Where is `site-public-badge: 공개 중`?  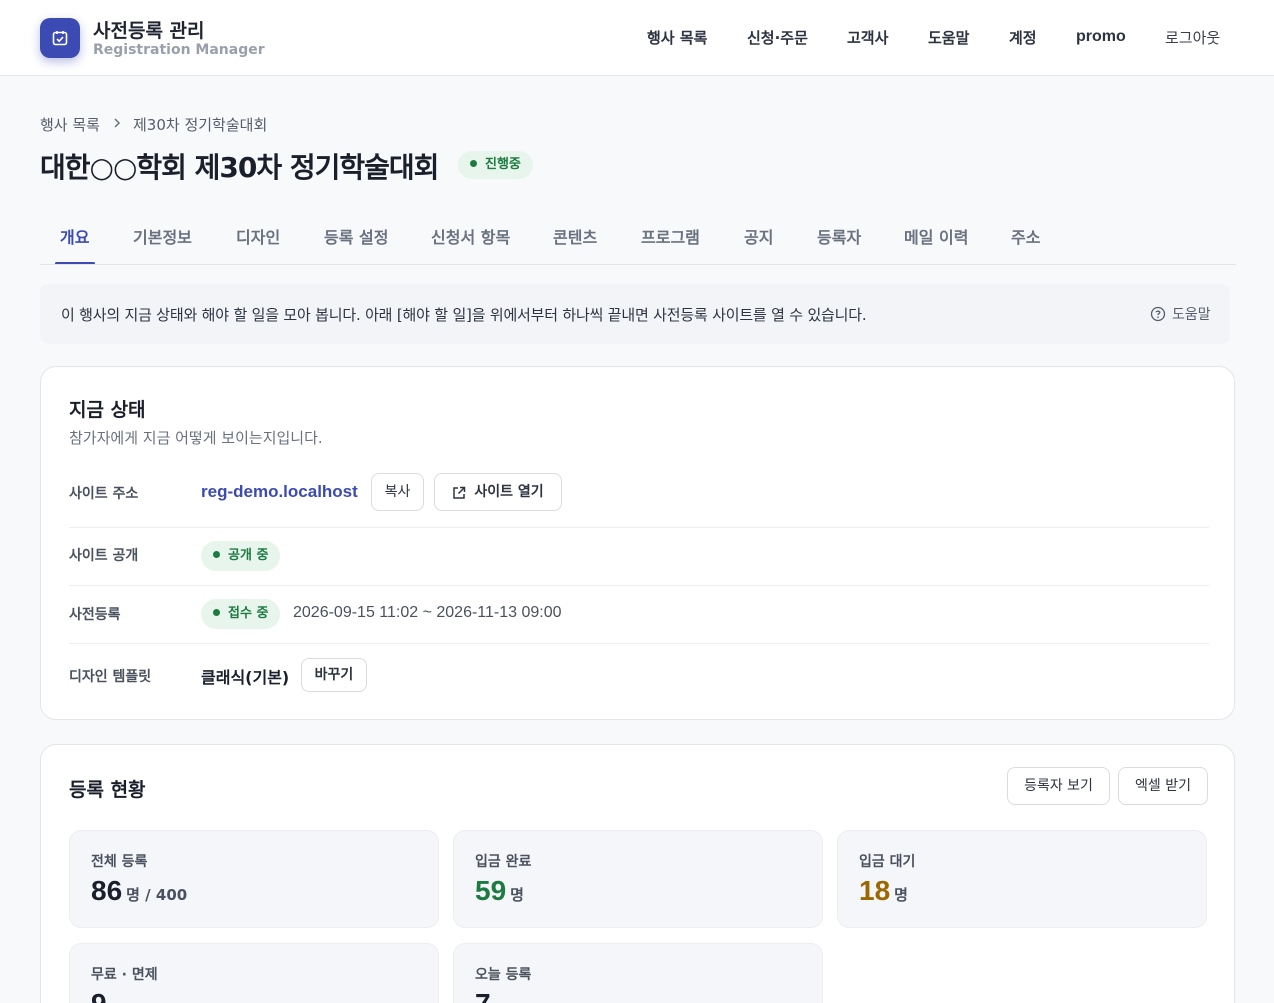 site-public-badge: 공개 중 is located at coordinates (241, 556).